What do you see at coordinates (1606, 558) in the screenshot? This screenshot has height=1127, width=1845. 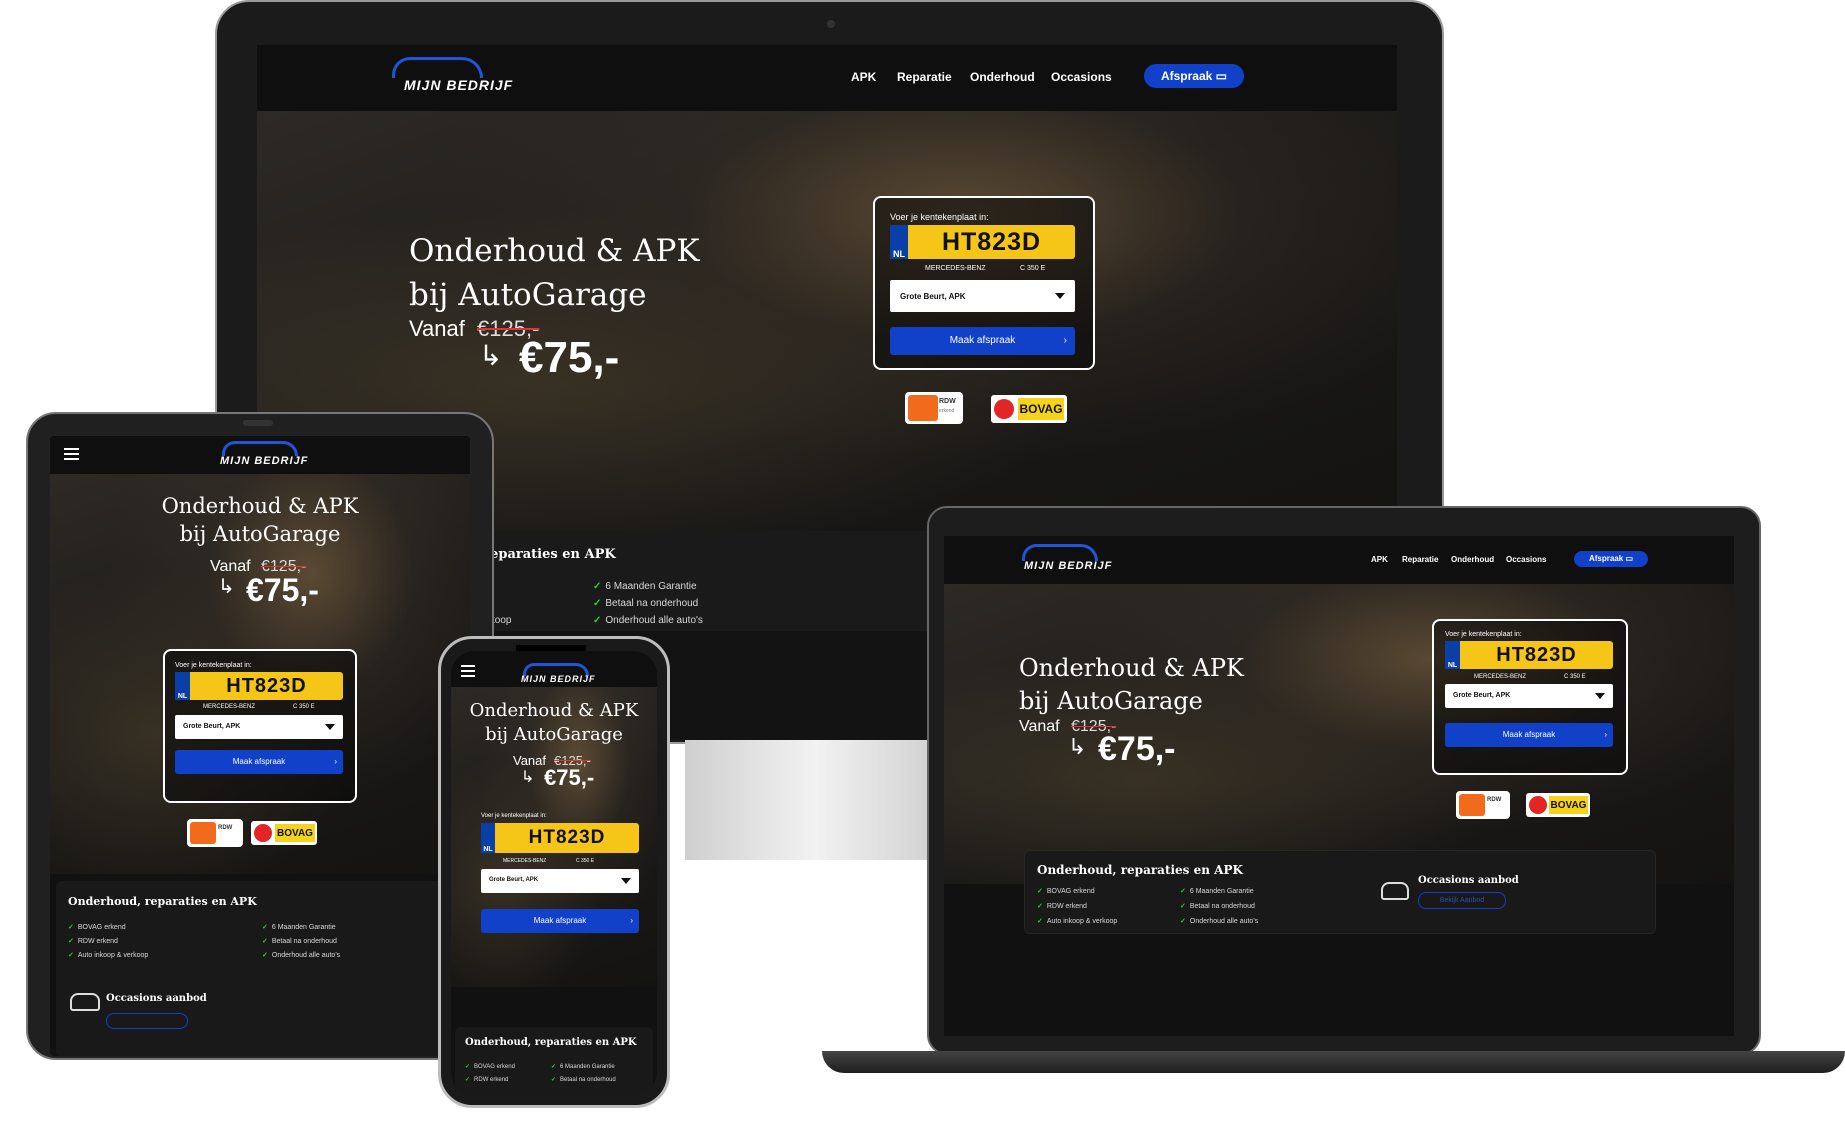 I see `afspraak-label: Afspraak` at bounding box center [1606, 558].